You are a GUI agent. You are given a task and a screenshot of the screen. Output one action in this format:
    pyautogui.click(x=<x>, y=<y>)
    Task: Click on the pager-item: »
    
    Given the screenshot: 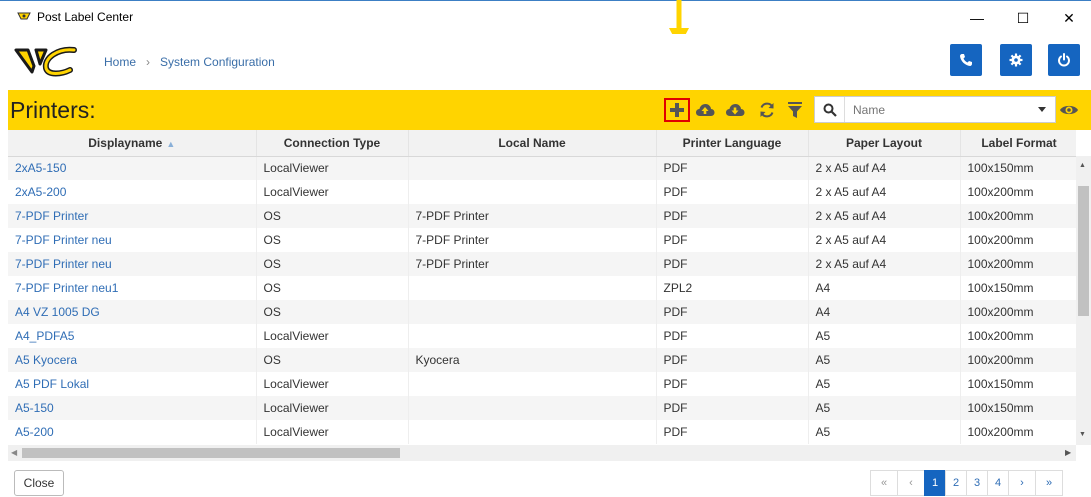 What is the action you would take?
    pyautogui.click(x=1049, y=483)
    